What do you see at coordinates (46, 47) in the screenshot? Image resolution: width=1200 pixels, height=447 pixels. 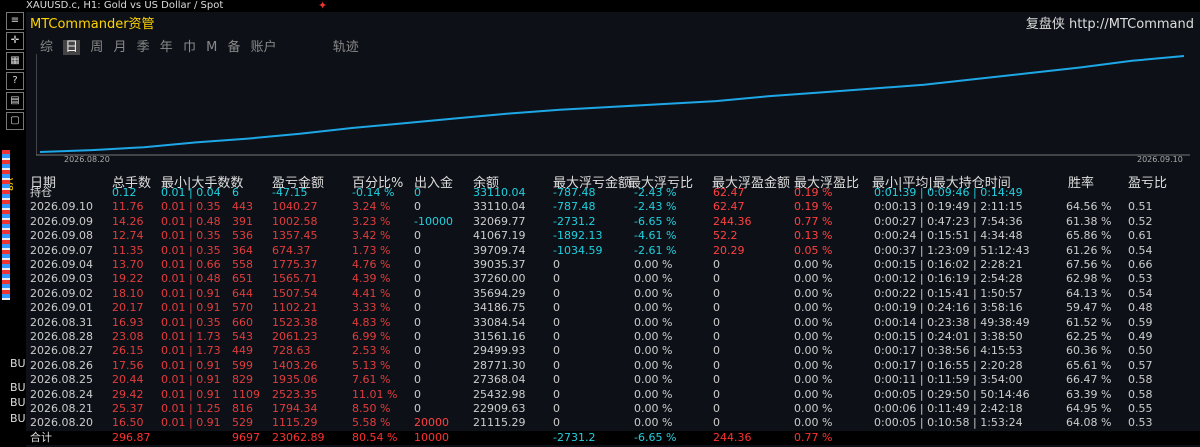 I see `tab-overview: 综` at bounding box center [46, 47].